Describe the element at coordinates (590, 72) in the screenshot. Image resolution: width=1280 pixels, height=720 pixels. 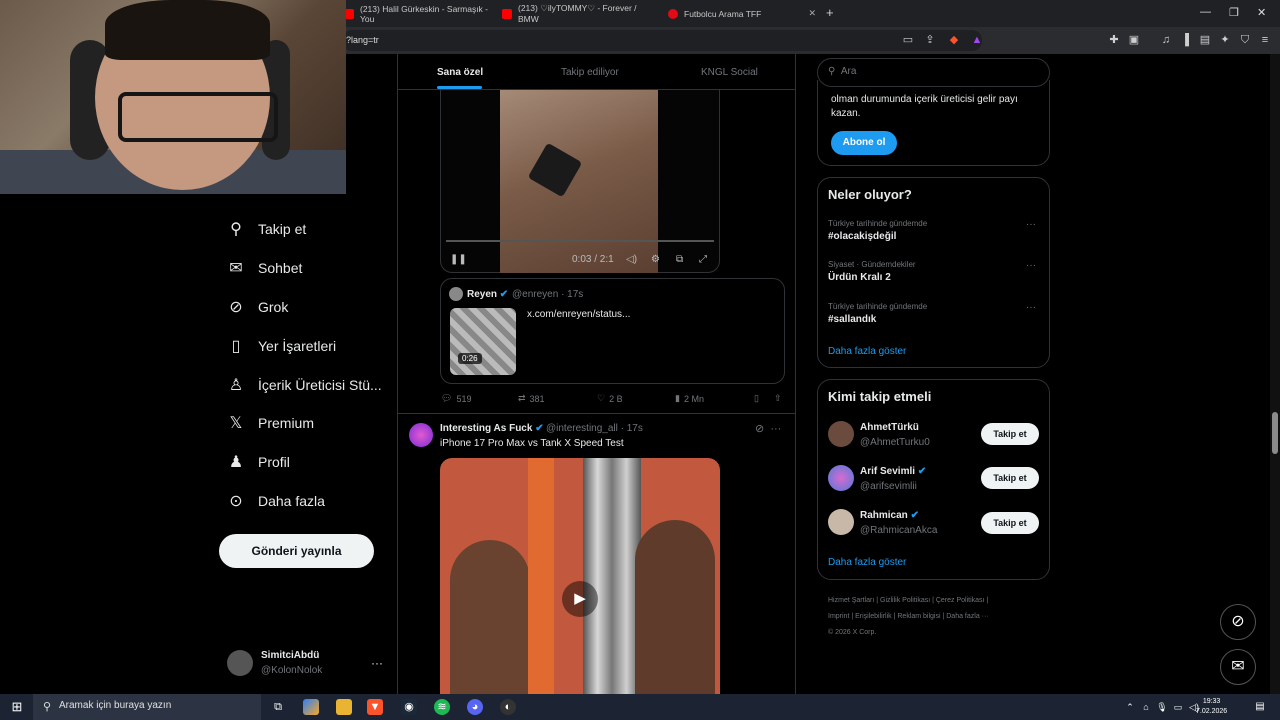
I see `tab-following: Takip ediliyor` at that location.